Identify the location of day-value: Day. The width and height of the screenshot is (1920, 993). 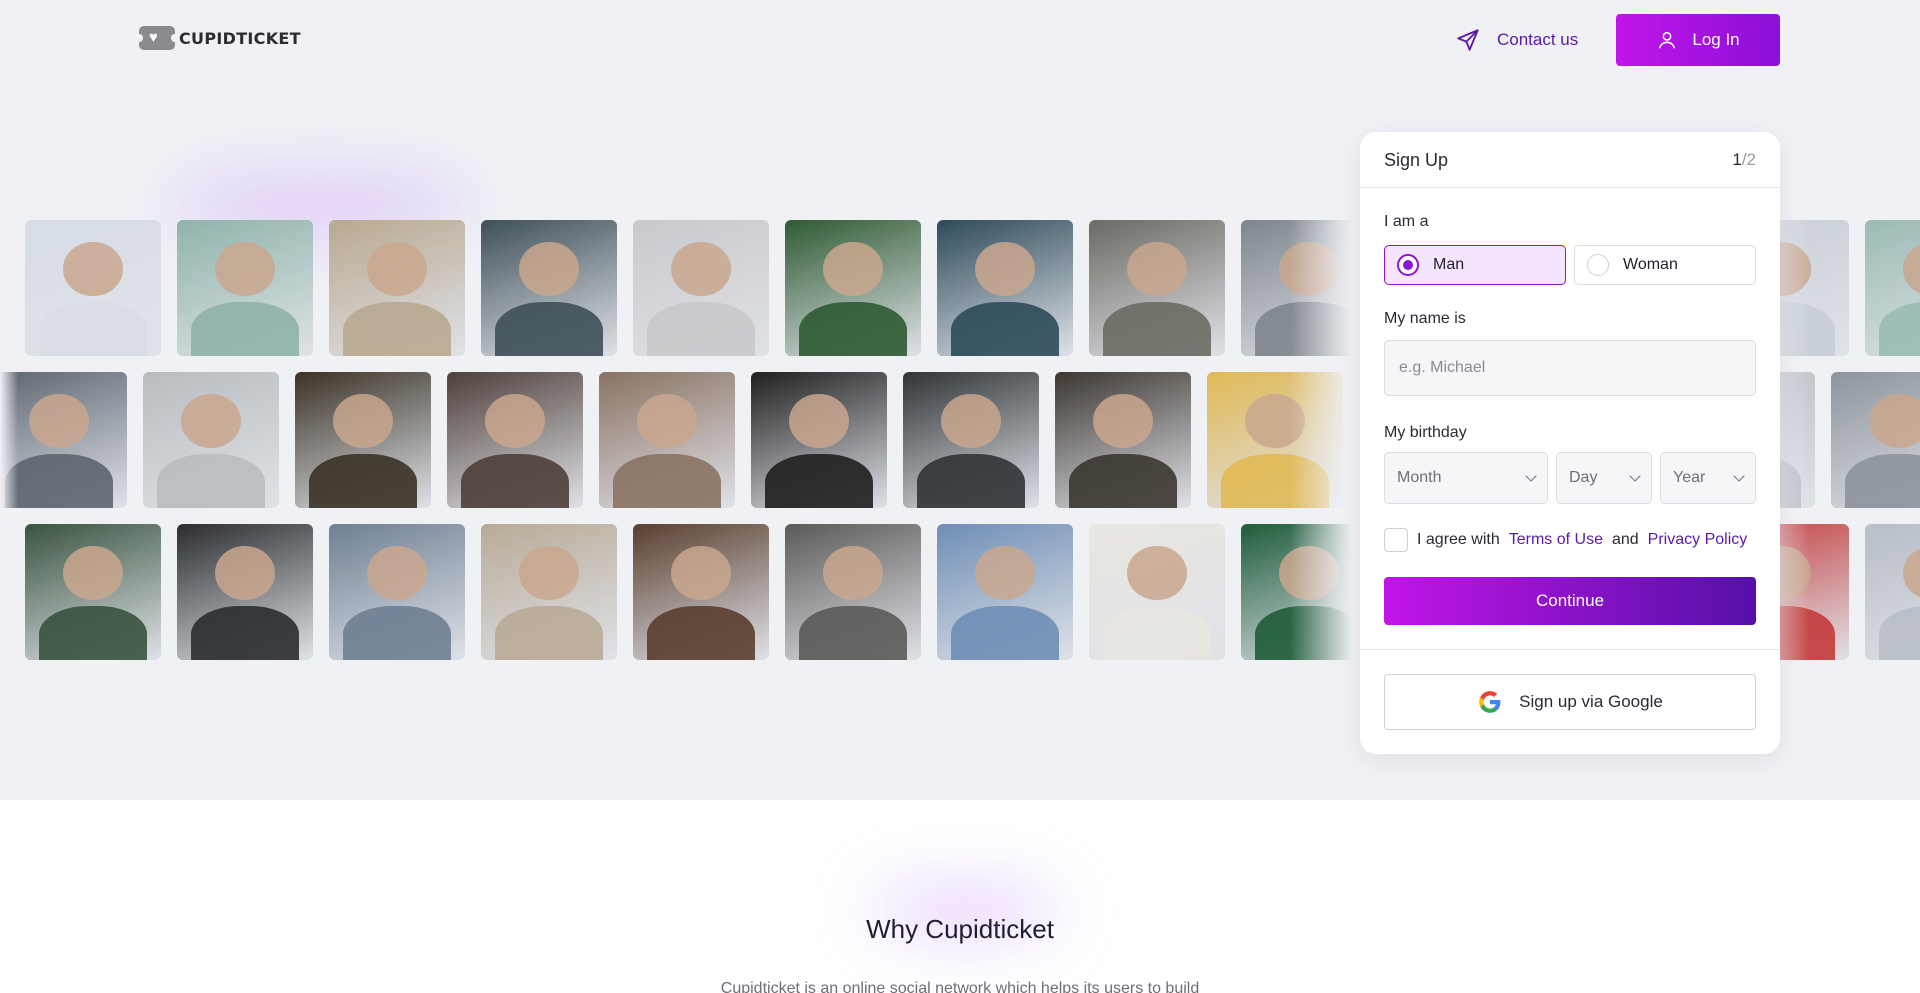
(1583, 477).